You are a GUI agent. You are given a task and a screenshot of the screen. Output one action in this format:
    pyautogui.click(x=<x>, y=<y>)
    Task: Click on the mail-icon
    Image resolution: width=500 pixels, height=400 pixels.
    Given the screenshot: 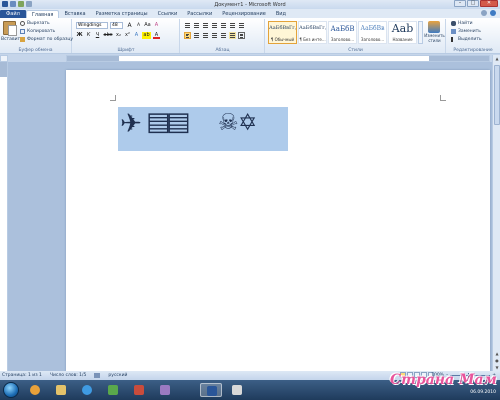 What is the action you would take?
    pyautogui.click(x=237, y=390)
    